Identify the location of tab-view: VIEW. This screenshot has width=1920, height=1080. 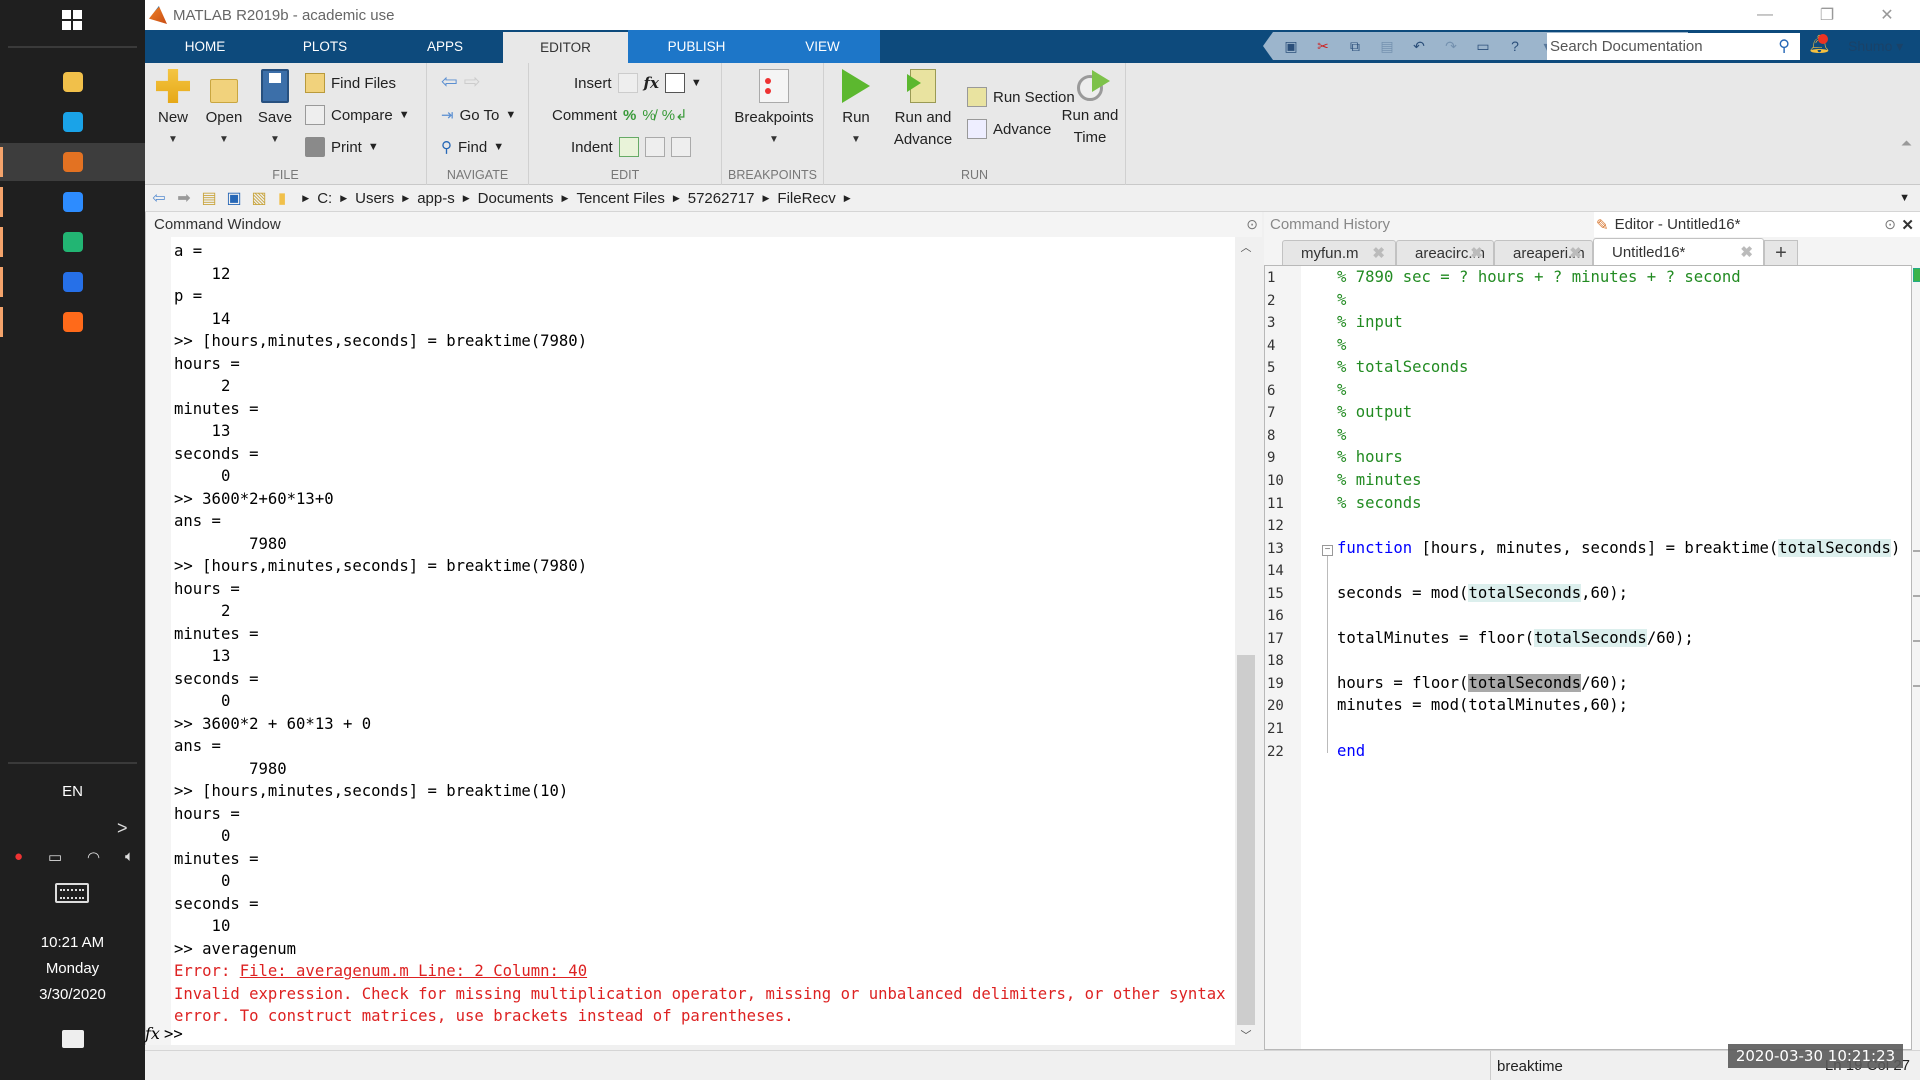
(822, 46).